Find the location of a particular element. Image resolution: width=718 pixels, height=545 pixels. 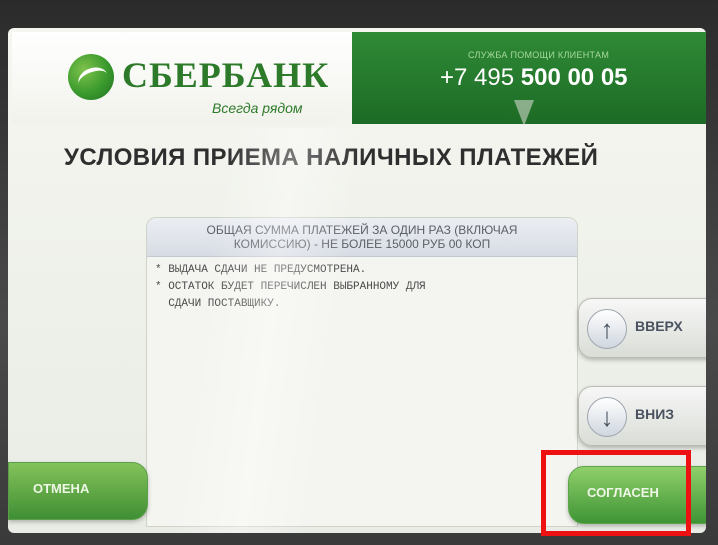

scroll-down-button: ↓ ВНИЗ is located at coordinates (642, 416).